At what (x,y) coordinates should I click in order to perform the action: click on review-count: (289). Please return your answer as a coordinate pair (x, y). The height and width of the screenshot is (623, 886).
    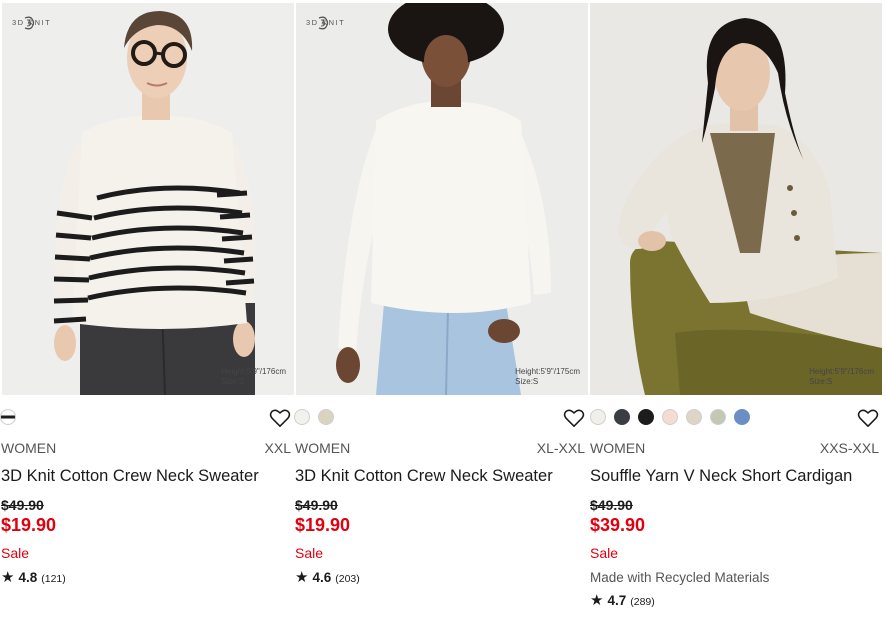
    Looking at the image, I should click on (642, 602).